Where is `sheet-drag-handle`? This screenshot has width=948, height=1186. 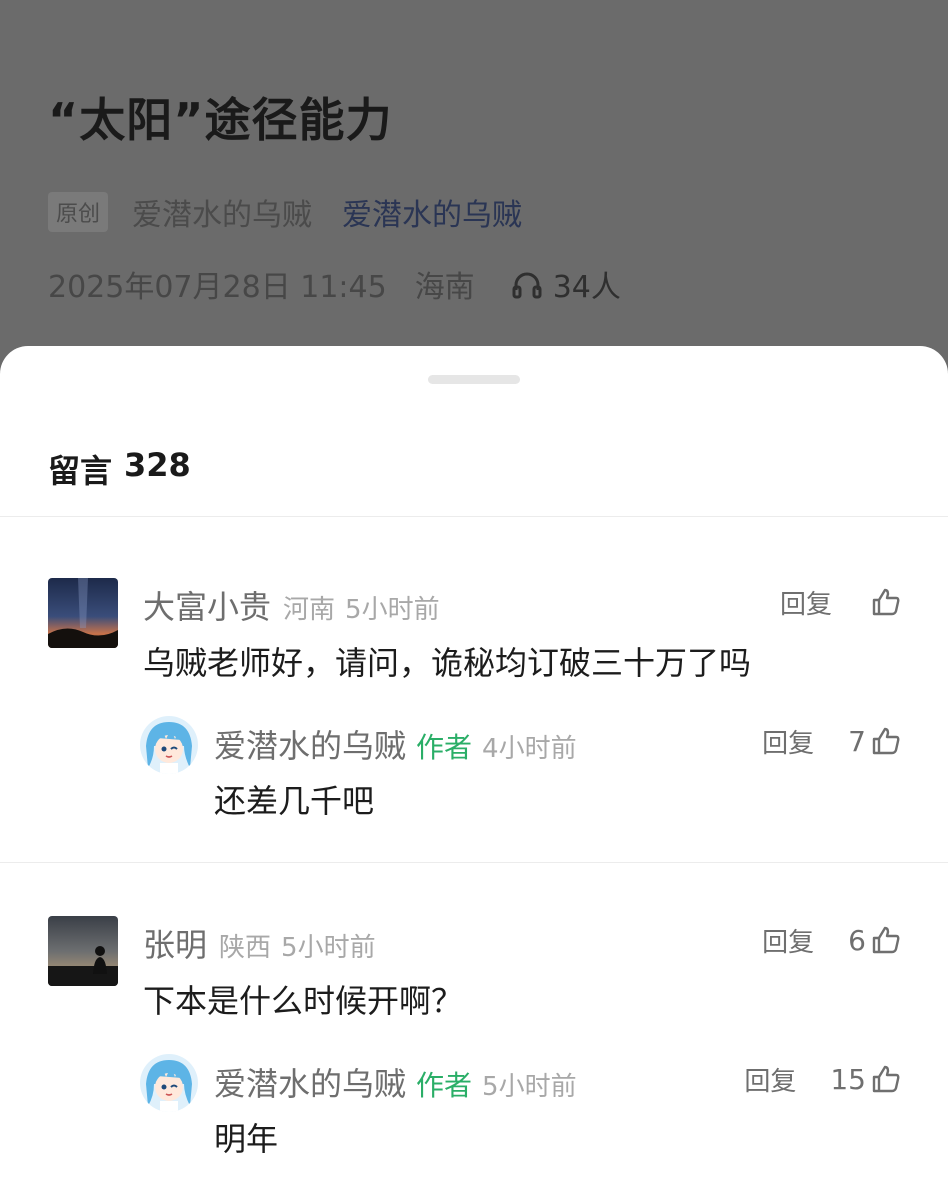 sheet-drag-handle is located at coordinates (474, 379).